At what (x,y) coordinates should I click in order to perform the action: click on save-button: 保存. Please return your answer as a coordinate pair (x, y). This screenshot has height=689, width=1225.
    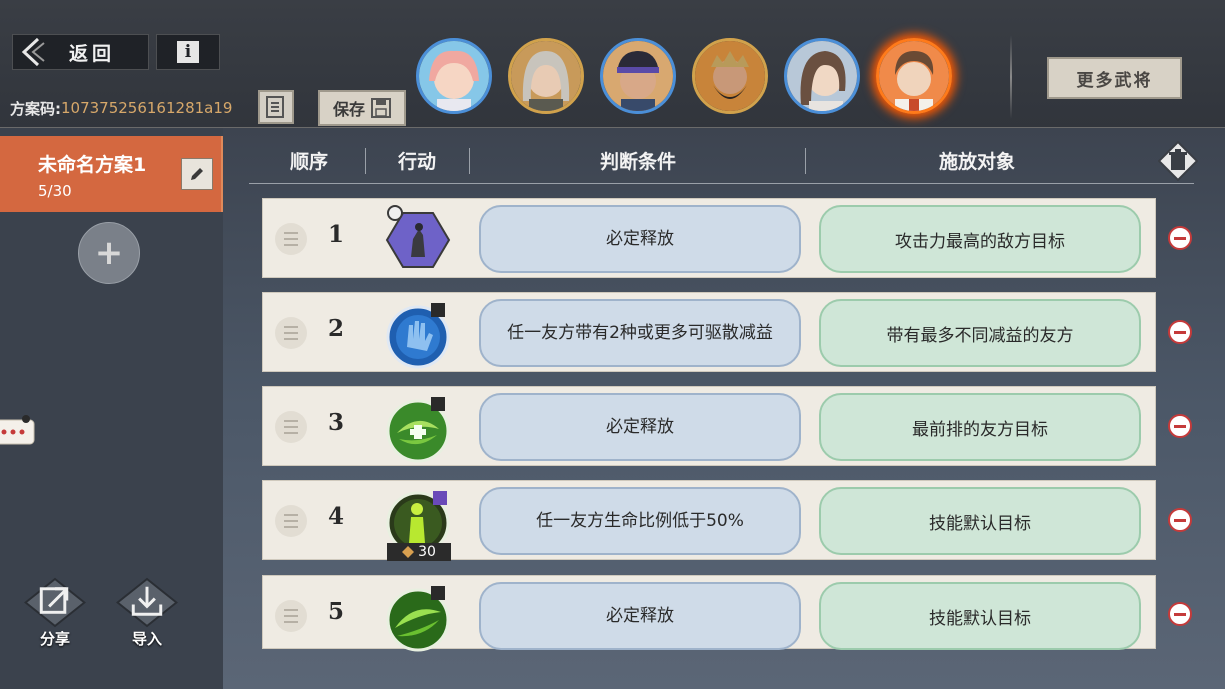
    Looking at the image, I should click on (362, 108).